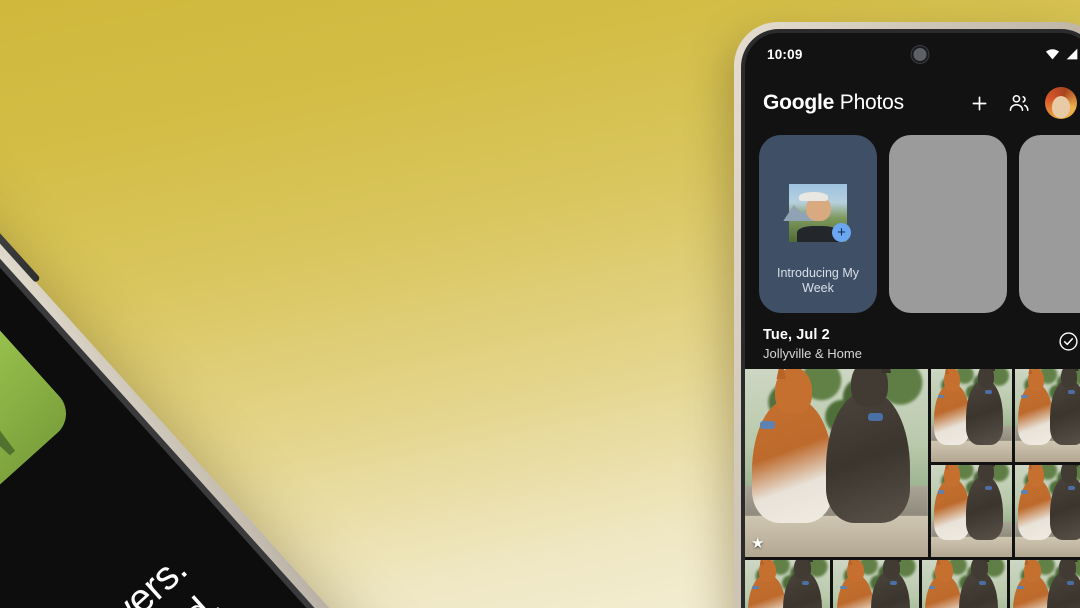  What do you see at coordinates (812, 353) in the screenshot?
I see `day-location: Jollyville & Home` at bounding box center [812, 353].